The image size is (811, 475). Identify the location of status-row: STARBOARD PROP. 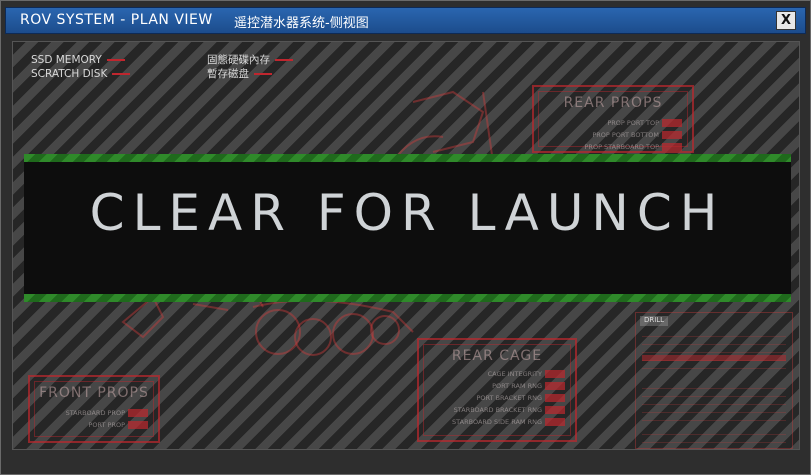
(107, 414).